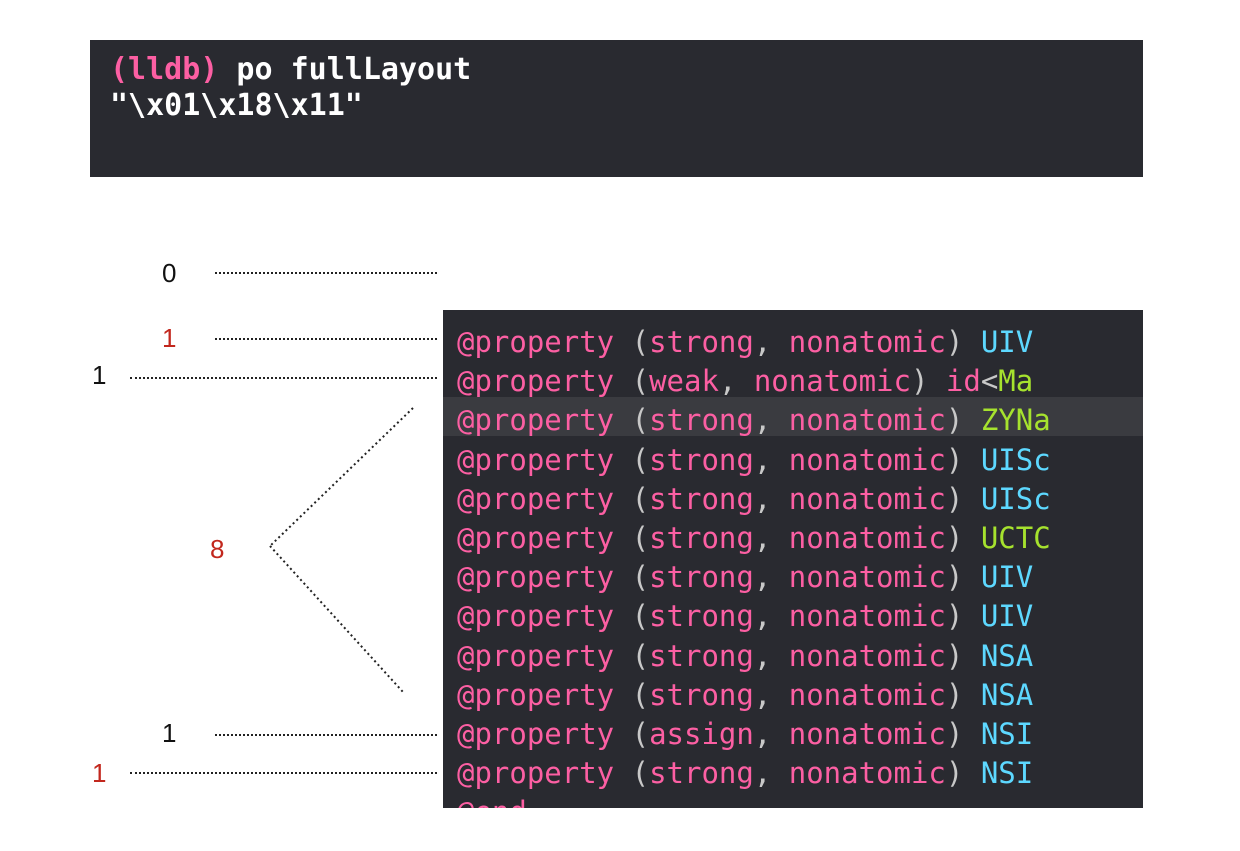 This screenshot has width=1240, height=851. Describe the element at coordinates (217, 549) in the screenshot. I see `bit-label-8: 8` at that location.